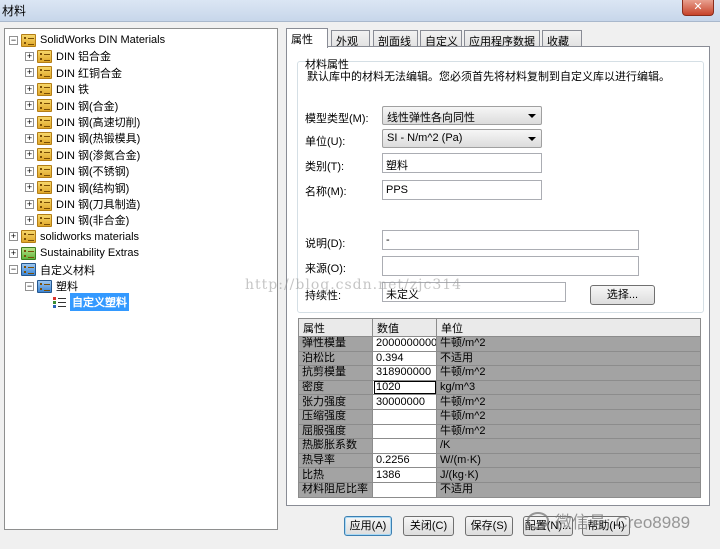  Describe the element at coordinates (562, 39) in the screenshot. I see `tab-favorites: 收藏` at that location.